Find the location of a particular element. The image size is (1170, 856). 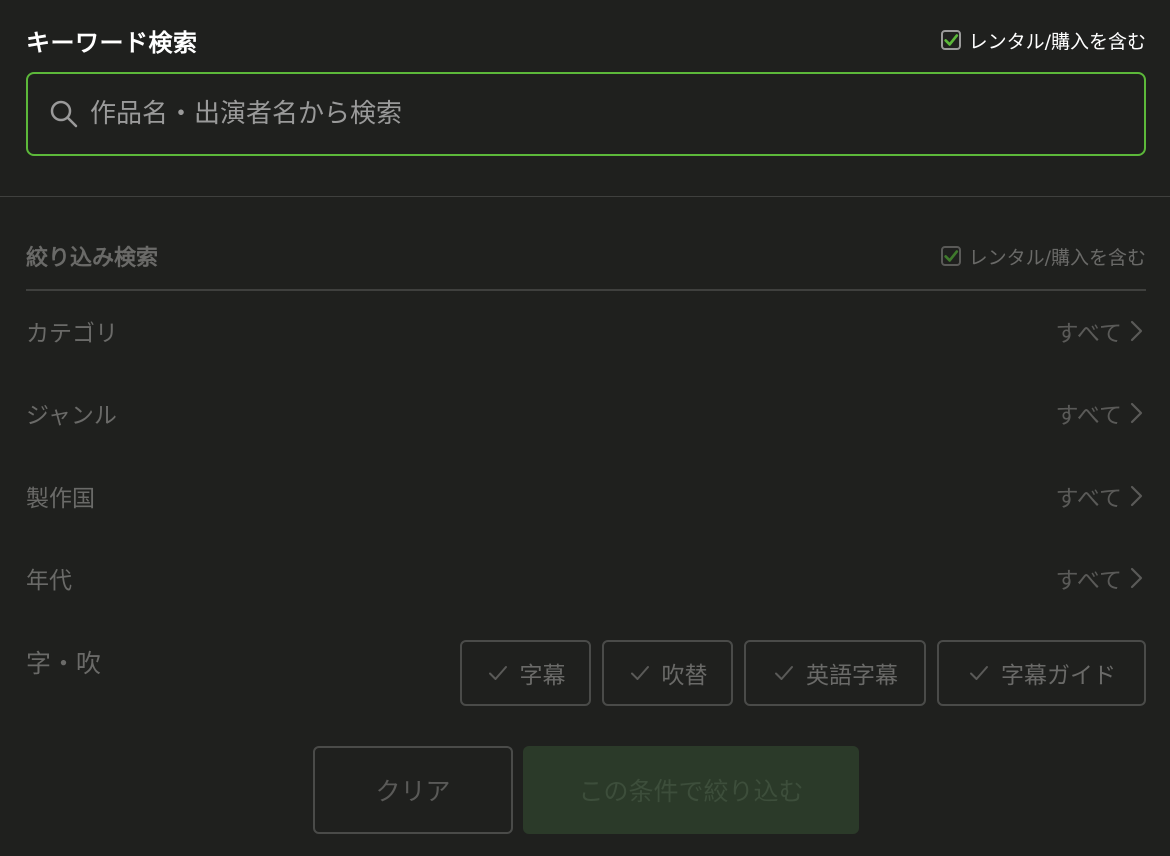

filter-row-label: カテゴリ is located at coordinates (72, 334).